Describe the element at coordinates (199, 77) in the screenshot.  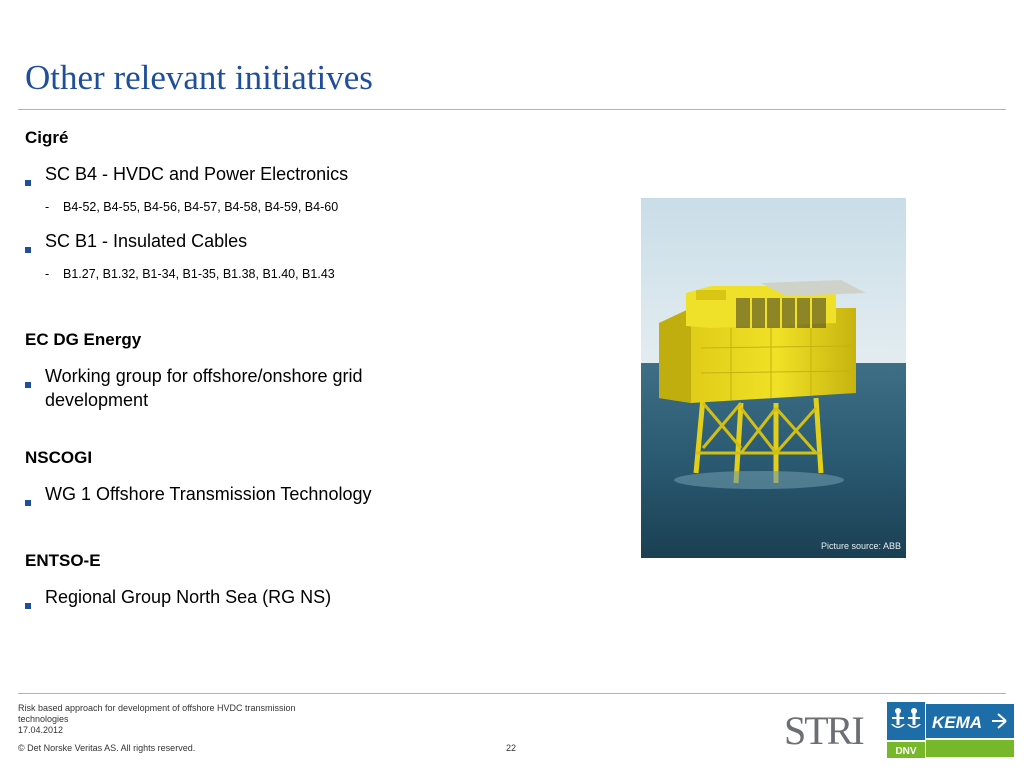
I see `slide-title: Other relevant initiatives` at that location.